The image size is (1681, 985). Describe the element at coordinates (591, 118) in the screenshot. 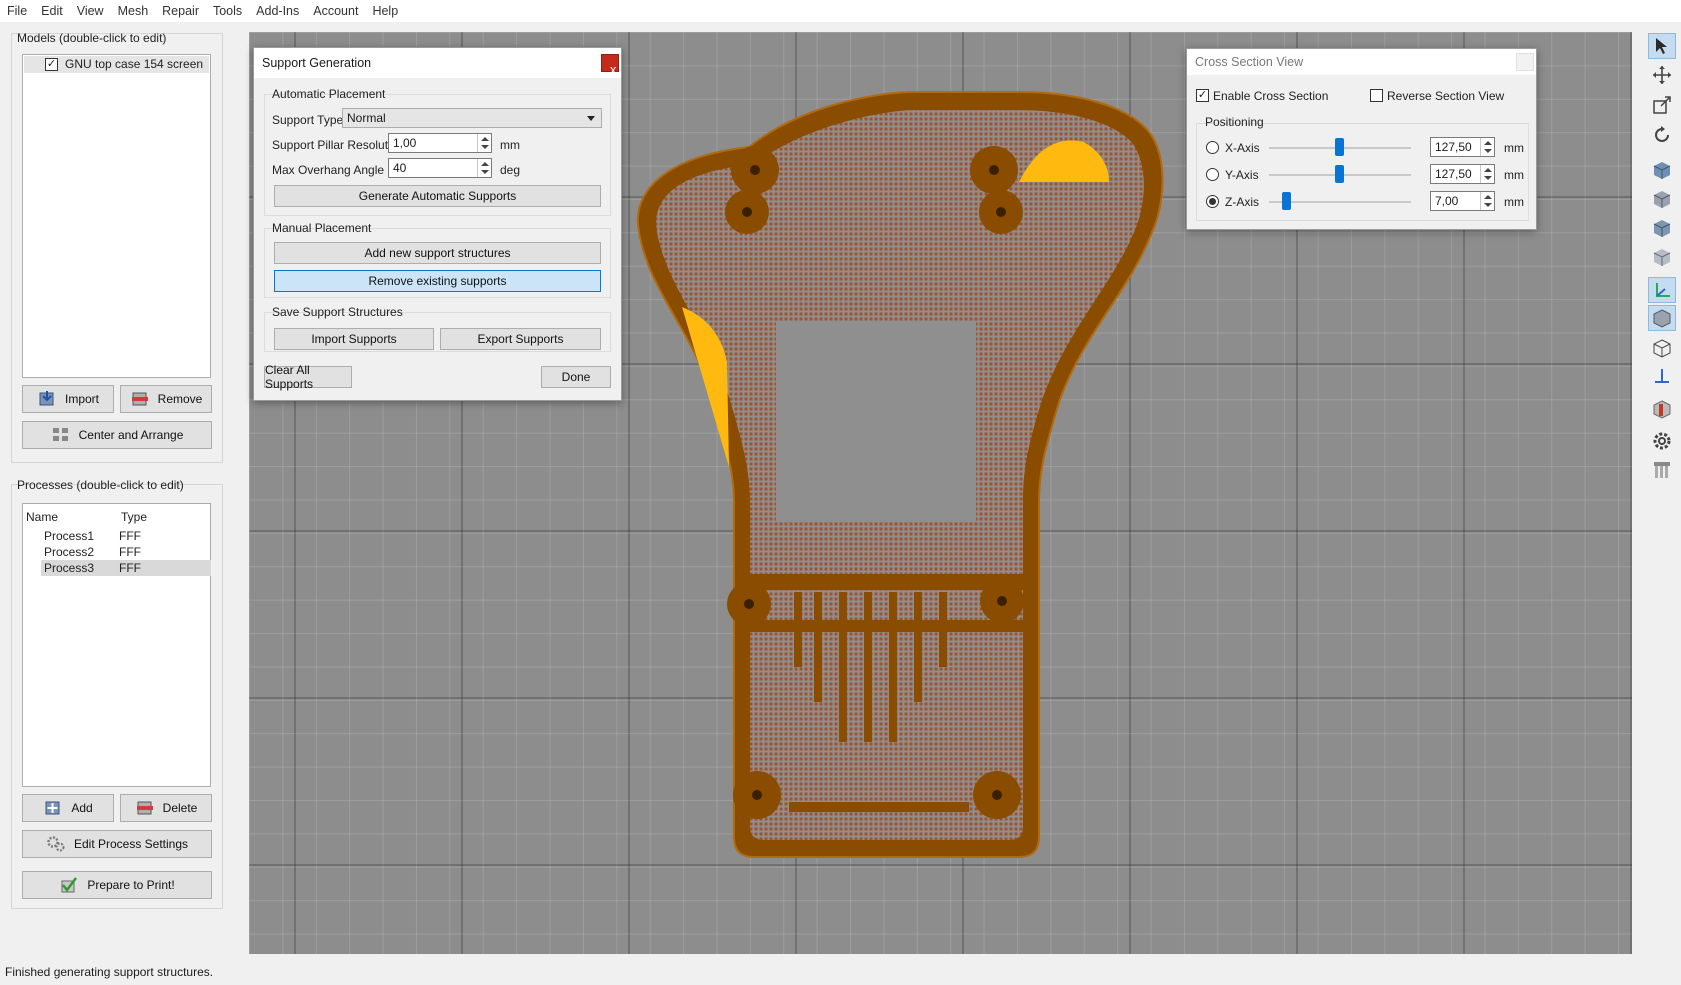

I see `chevron-down-icon` at that location.